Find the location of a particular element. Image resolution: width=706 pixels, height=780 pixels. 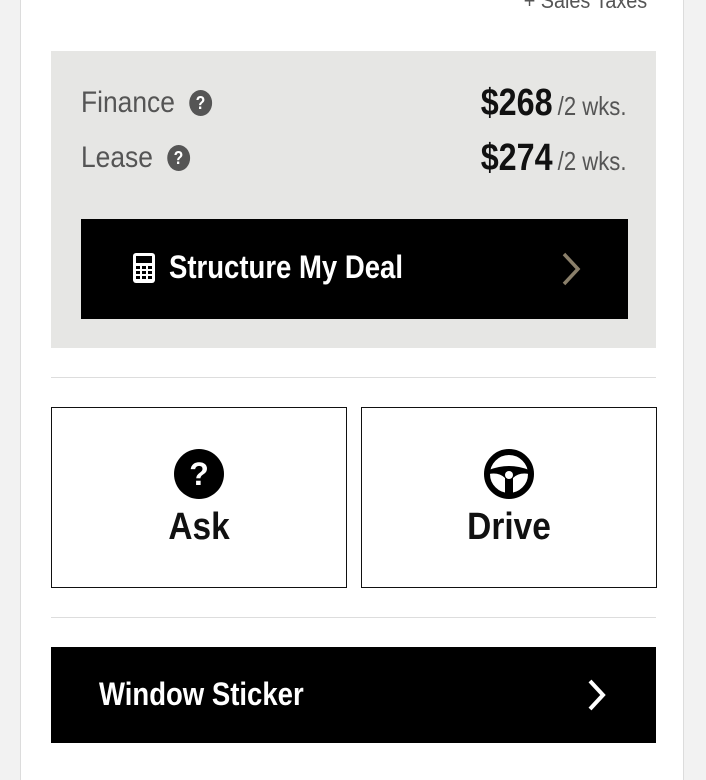

finance-help-icon: ? is located at coordinates (200, 103).